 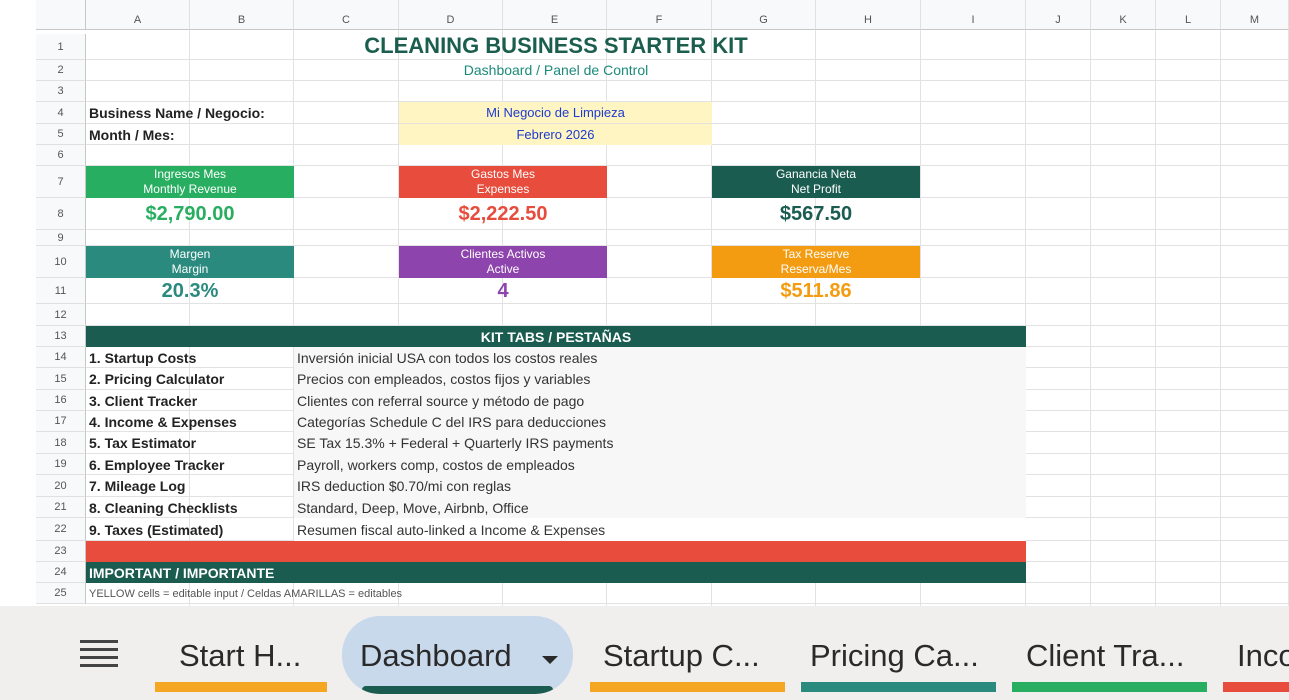 What do you see at coordinates (503, 189) in the screenshot?
I see `kpi-label-secondary: Expenses` at bounding box center [503, 189].